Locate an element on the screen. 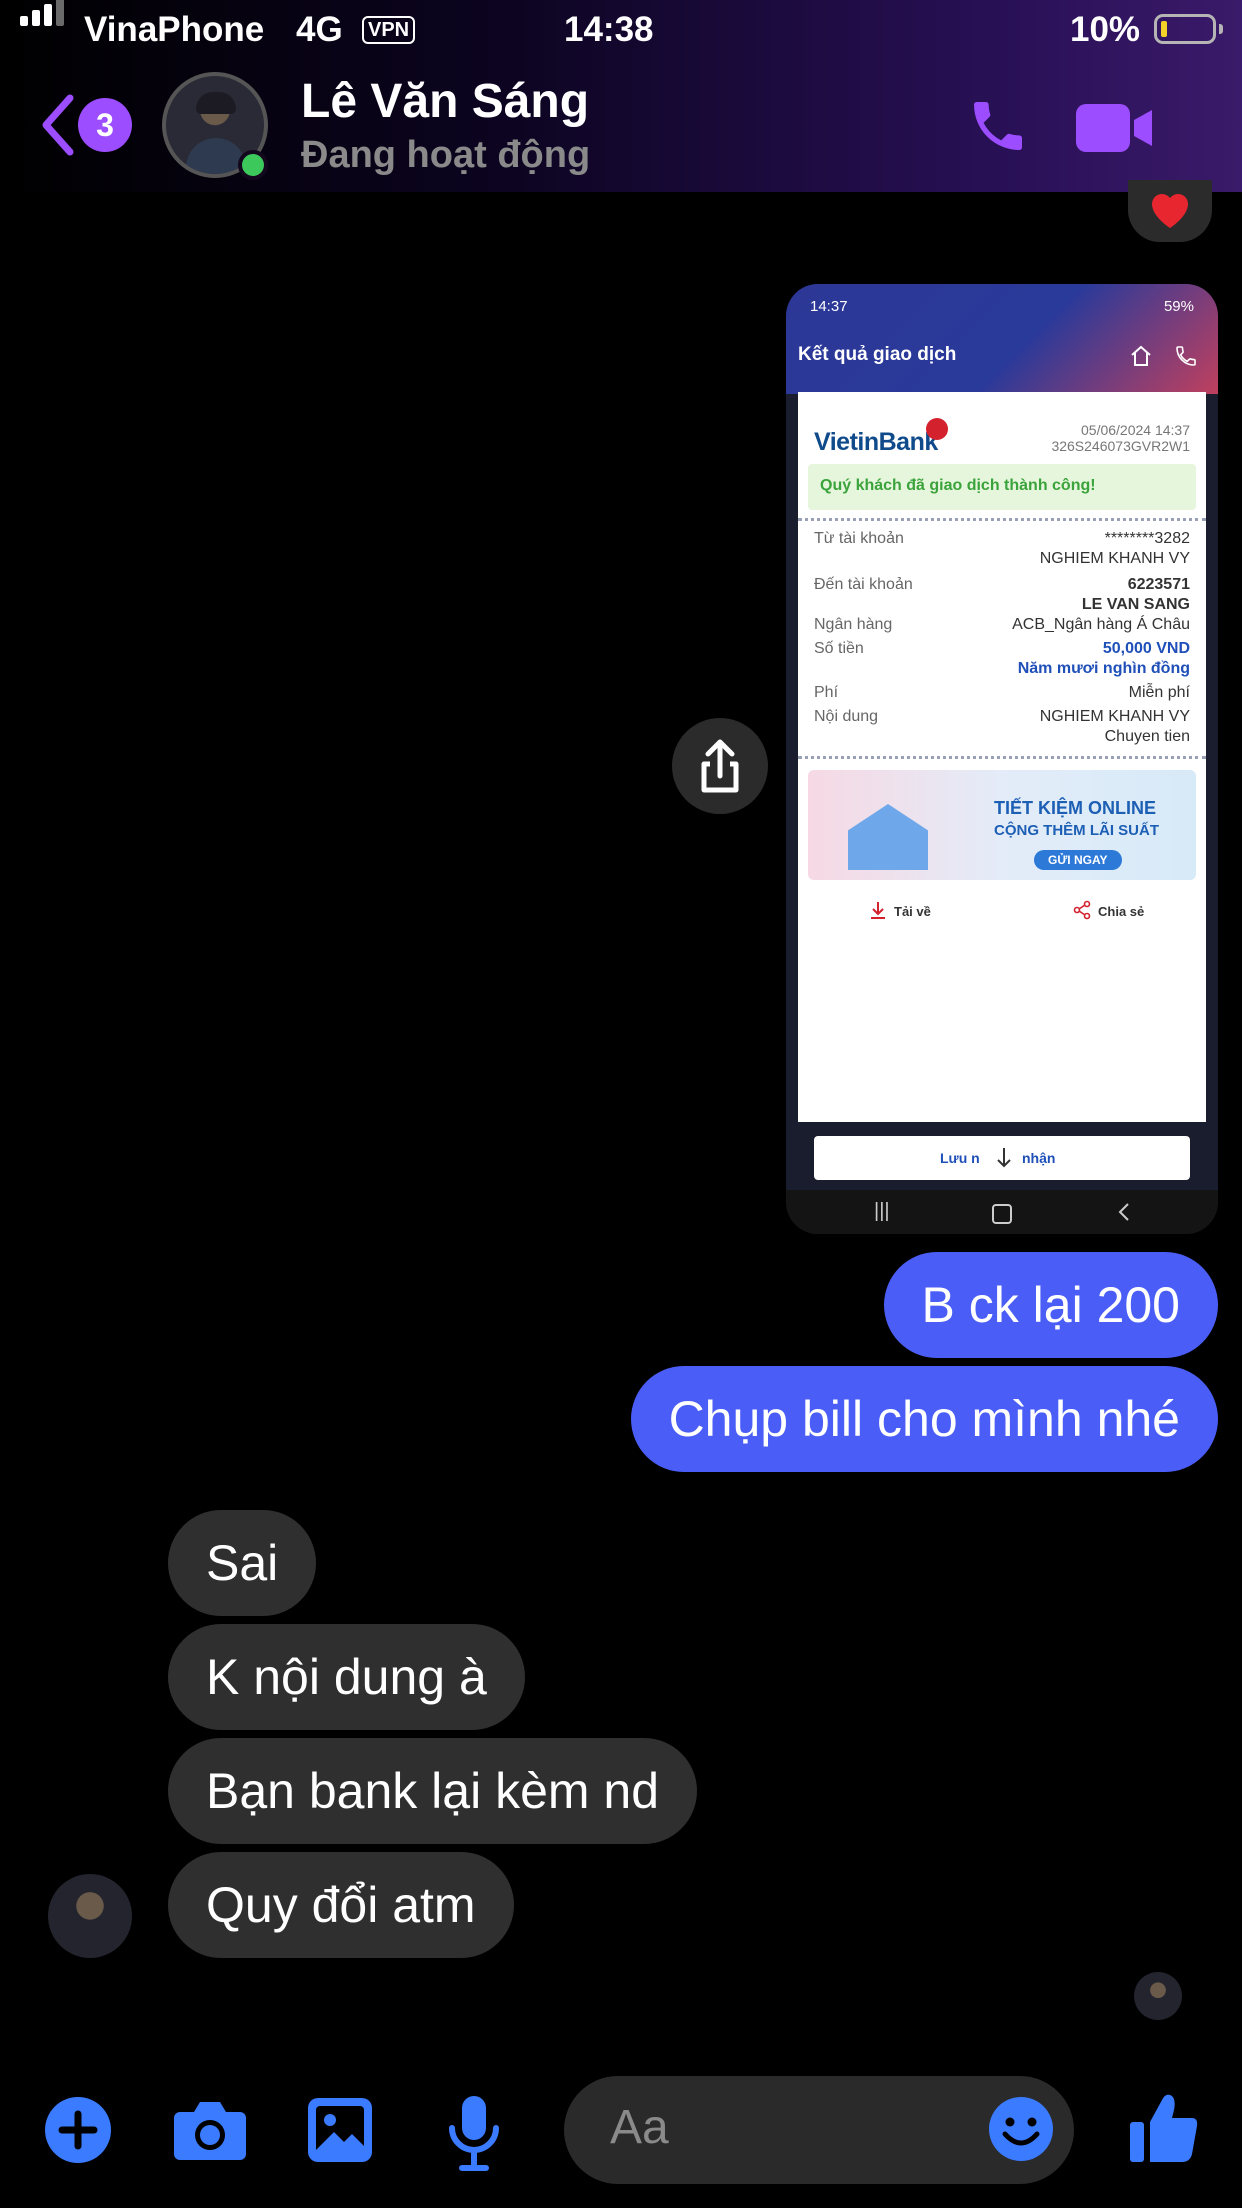 This screenshot has width=1242, height=2208. shot-status-time: 14:37 is located at coordinates (829, 306).